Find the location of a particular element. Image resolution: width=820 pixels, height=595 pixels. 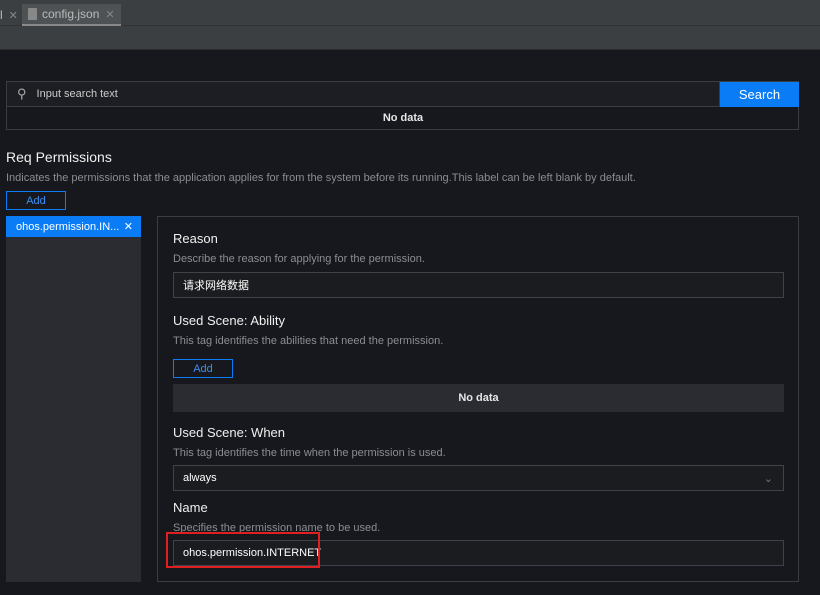

add-ability-button: Add is located at coordinates (203, 368).